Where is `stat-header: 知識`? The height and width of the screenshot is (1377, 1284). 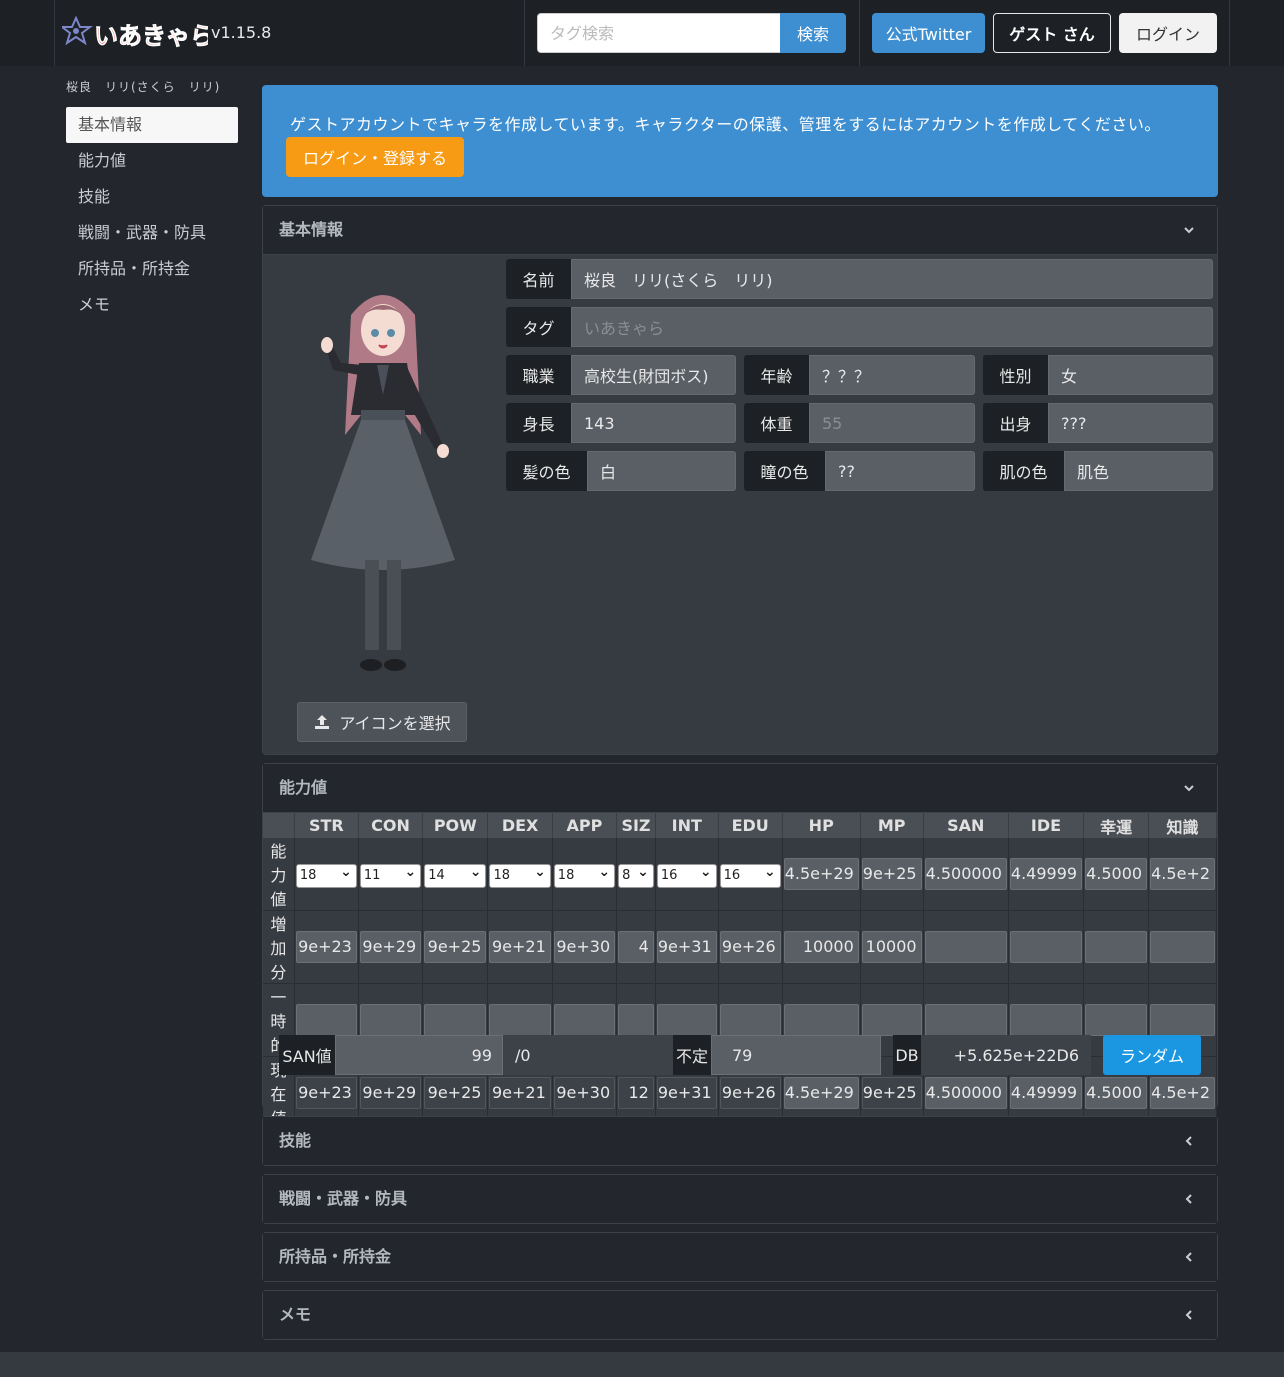 stat-header: 知識 is located at coordinates (1182, 825).